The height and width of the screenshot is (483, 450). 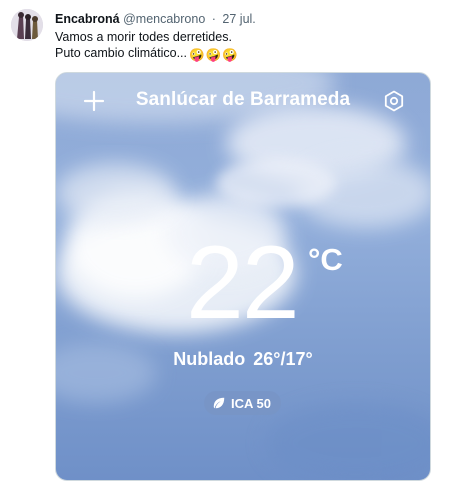 I want to click on aqi-badge: ICA 50, so click(x=242, y=403).